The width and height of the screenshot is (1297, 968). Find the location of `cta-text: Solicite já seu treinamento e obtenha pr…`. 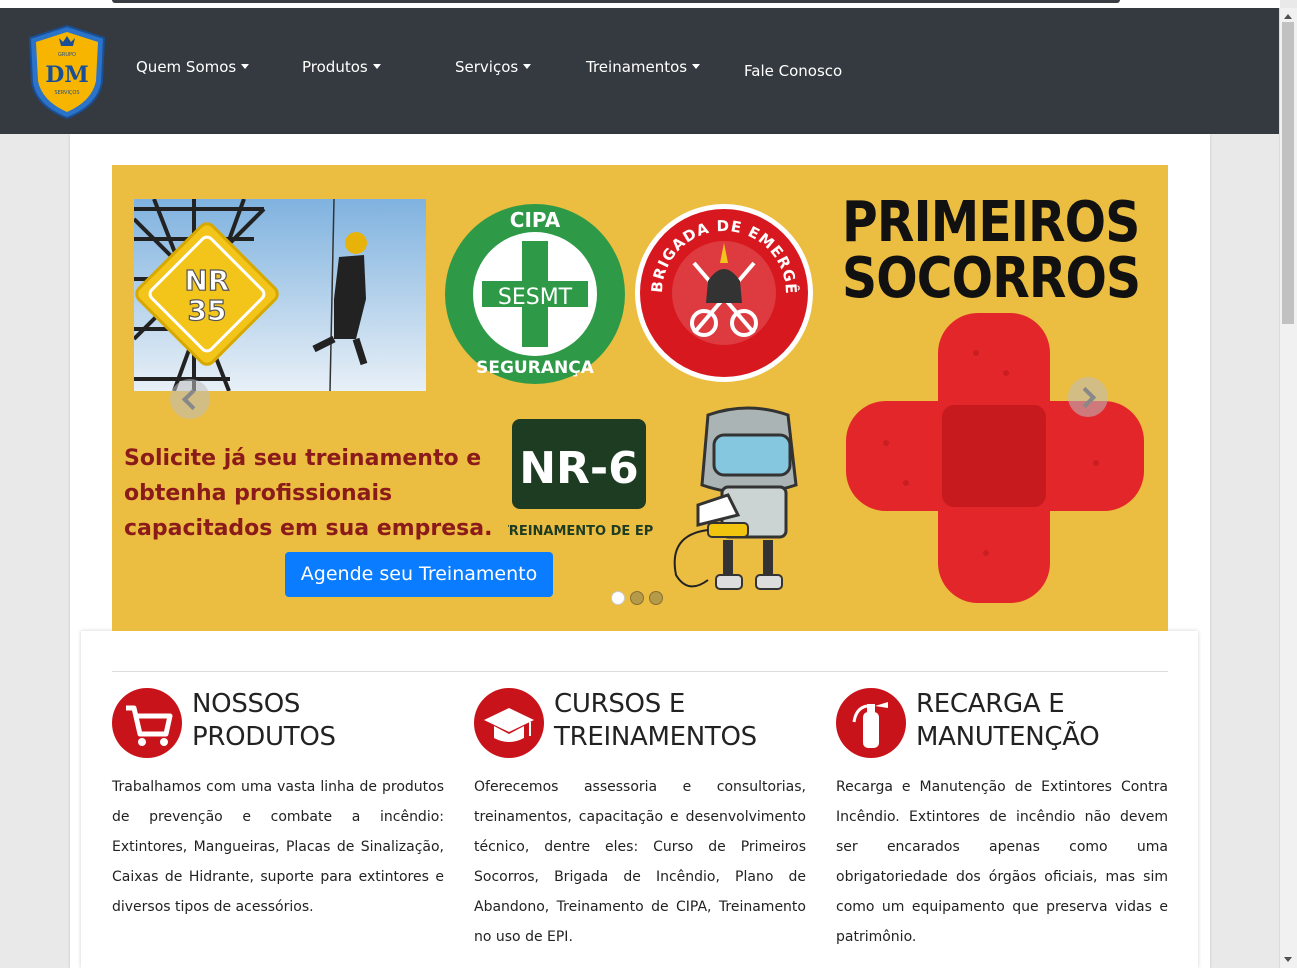

cta-text: Solicite já seu treinamento e obtenha pr… is located at coordinates (308, 493).